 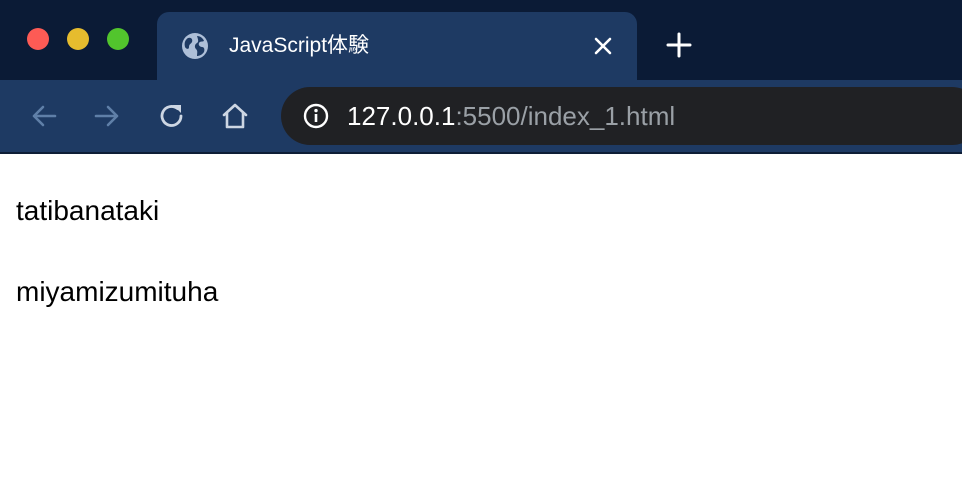 What do you see at coordinates (679, 45) in the screenshot?
I see `plus-icon` at bounding box center [679, 45].